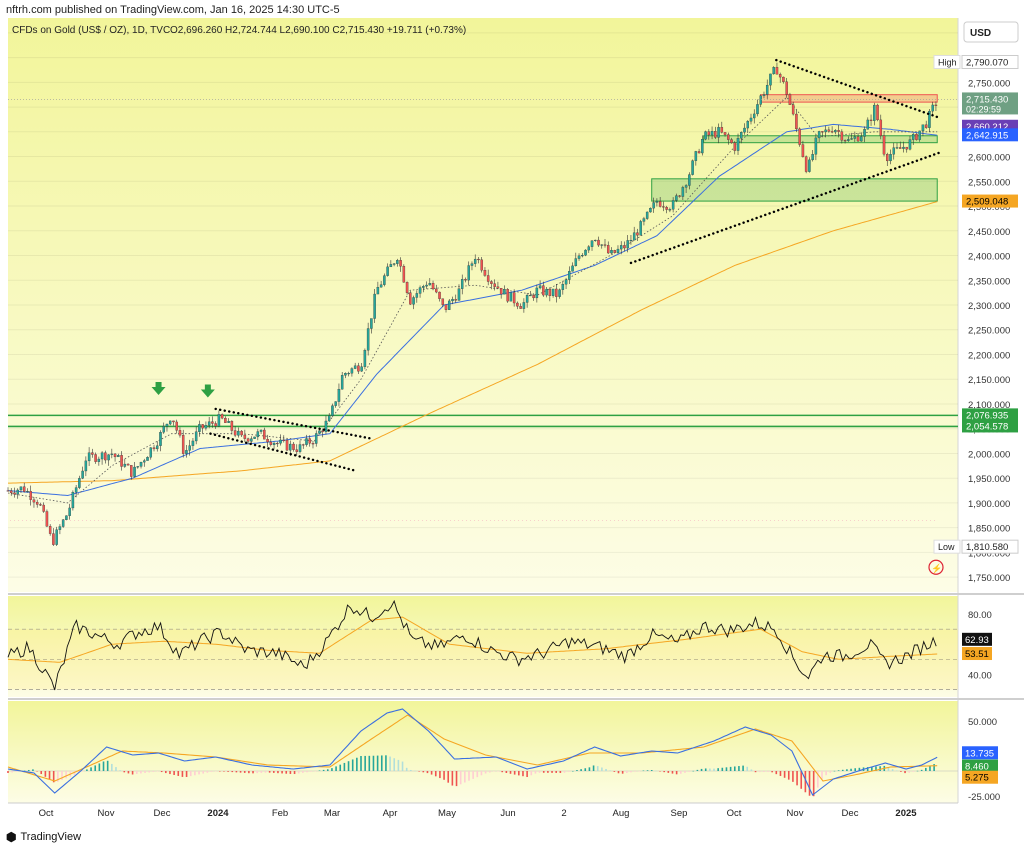 Image resolution: width=1024 pixels, height=849 pixels. What do you see at coordinates (987, 547) in the screenshot?
I see `price-label-value: 1,810.580` at bounding box center [987, 547].